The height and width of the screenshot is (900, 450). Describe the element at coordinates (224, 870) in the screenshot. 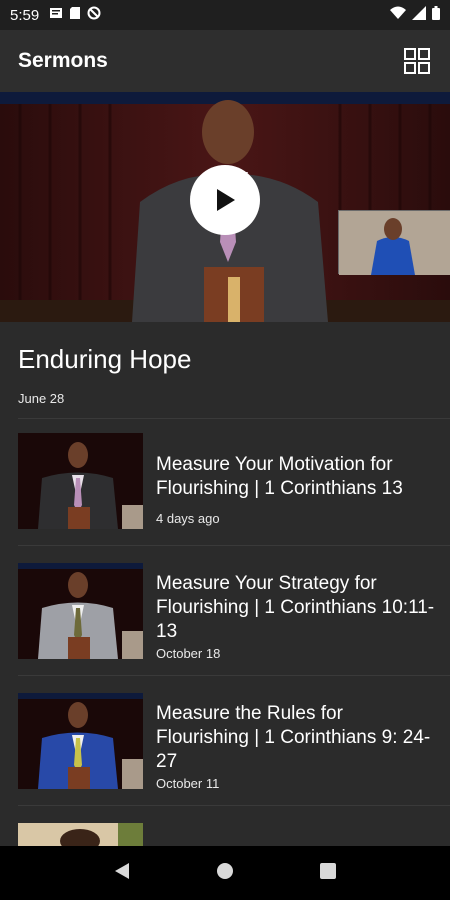

I see `home-icon` at that location.